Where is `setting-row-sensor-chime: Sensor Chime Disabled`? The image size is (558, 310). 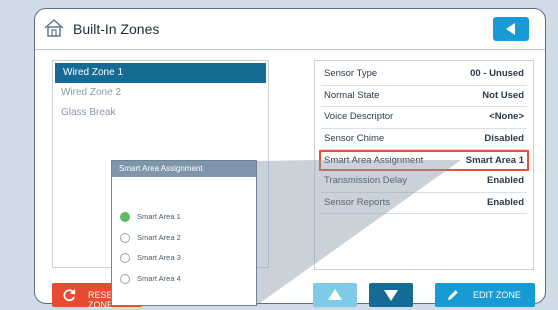
setting-row-sensor-chime: Sensor Chime Disabled is located at coordinates (424, 139).